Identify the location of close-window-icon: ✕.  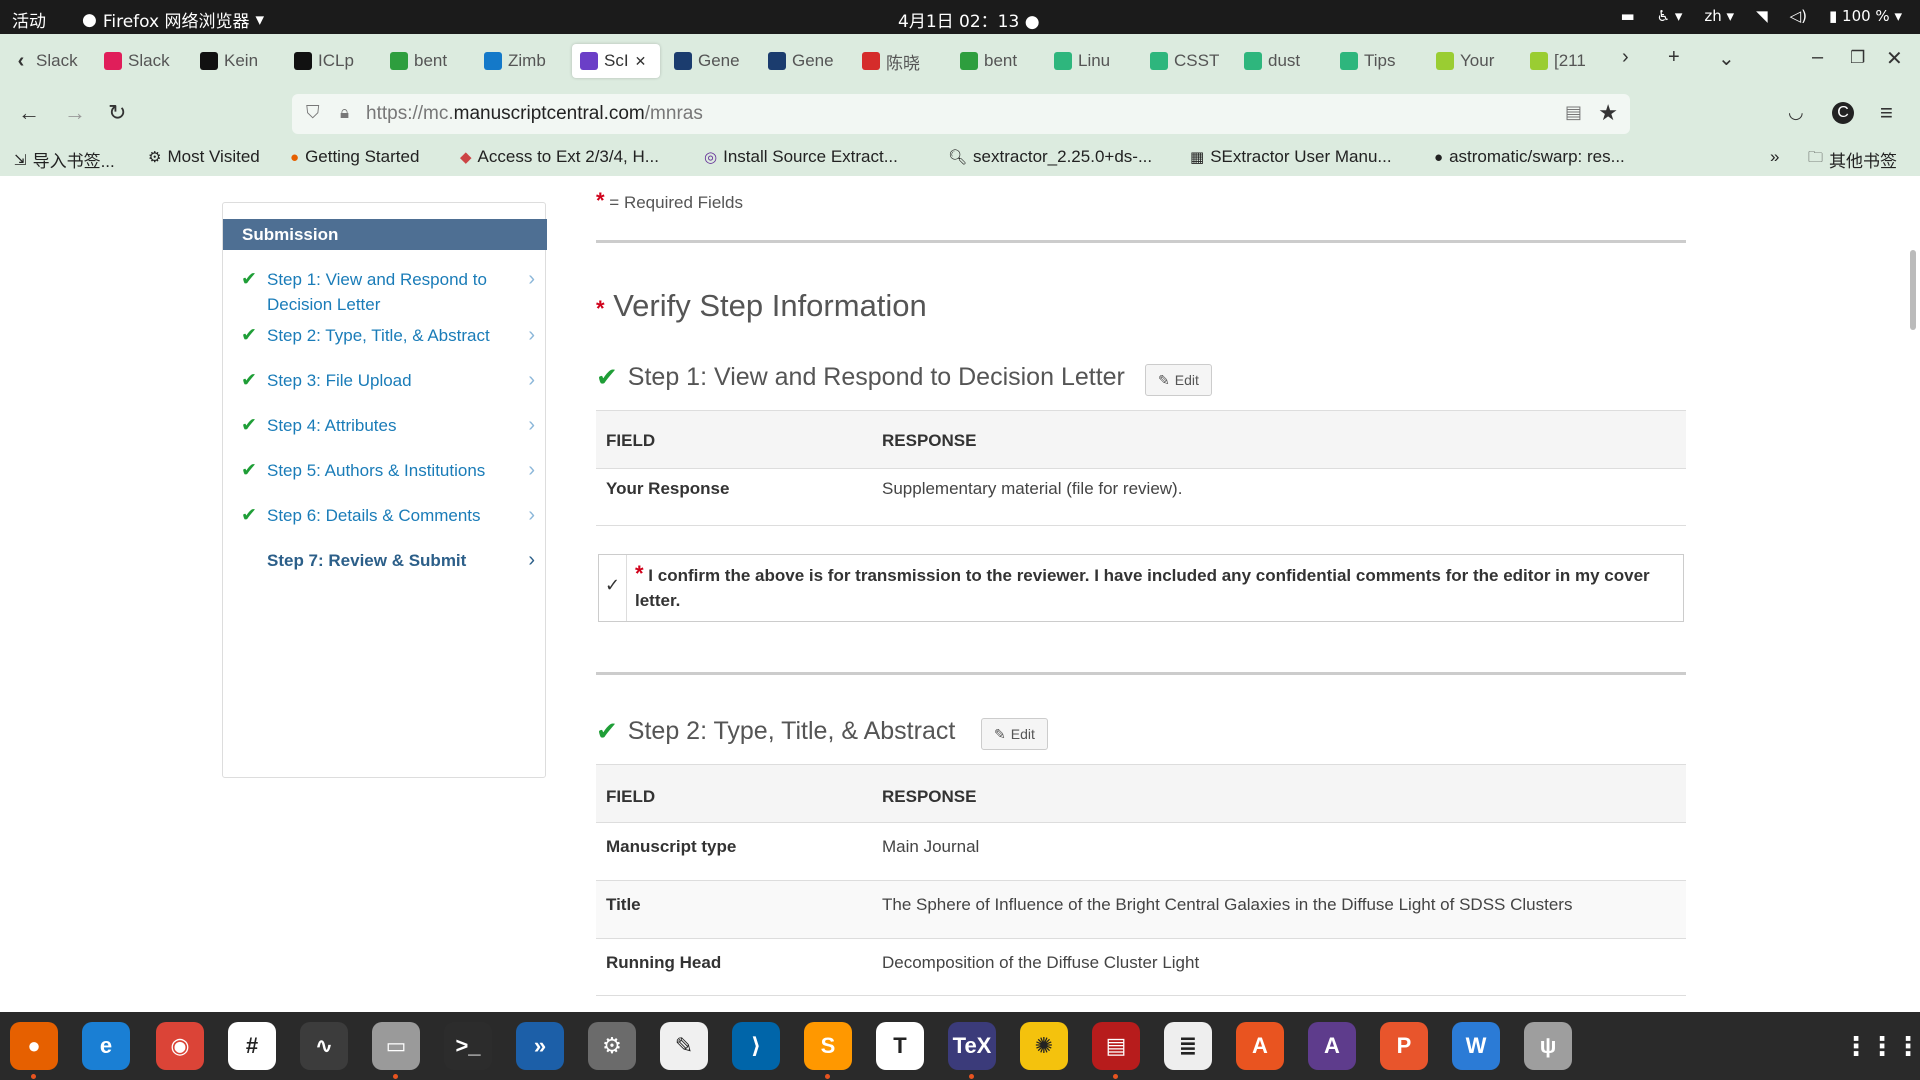
(1894, 58).